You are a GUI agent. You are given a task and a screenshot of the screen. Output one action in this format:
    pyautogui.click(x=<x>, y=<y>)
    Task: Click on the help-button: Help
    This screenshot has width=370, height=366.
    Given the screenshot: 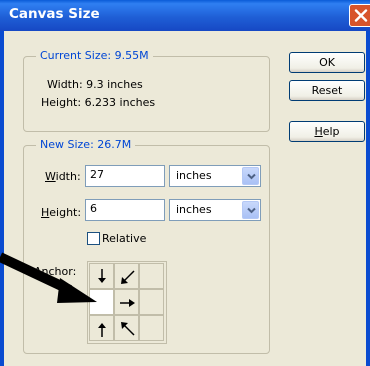 What is the action you would take?
    pyautogui.click(x=327, y=131)
    